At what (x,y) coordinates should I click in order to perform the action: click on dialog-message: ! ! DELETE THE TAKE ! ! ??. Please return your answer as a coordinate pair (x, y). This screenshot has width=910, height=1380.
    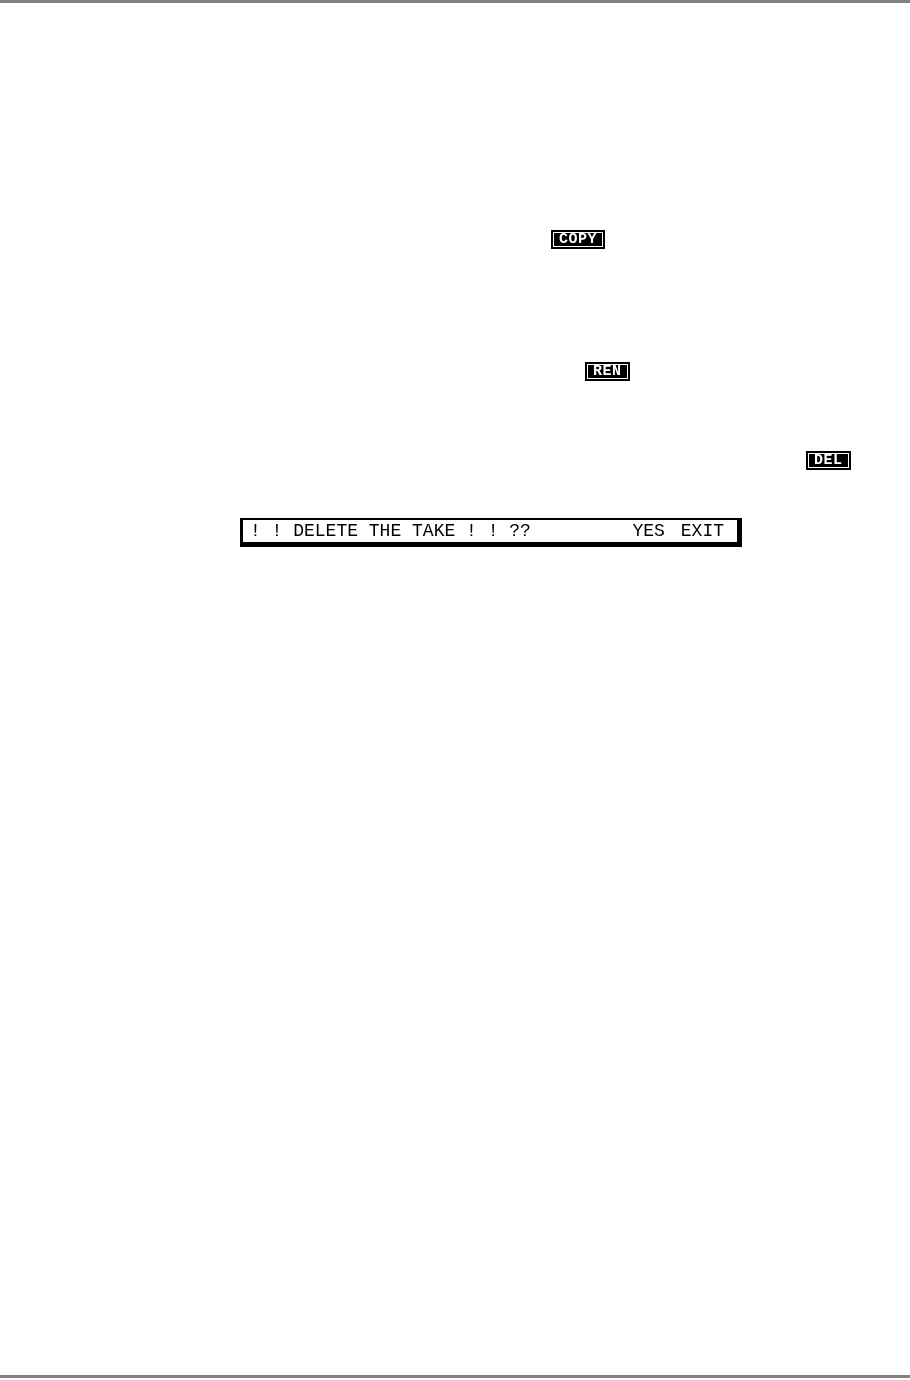
    Looking at the image, I should click on (390, 531).